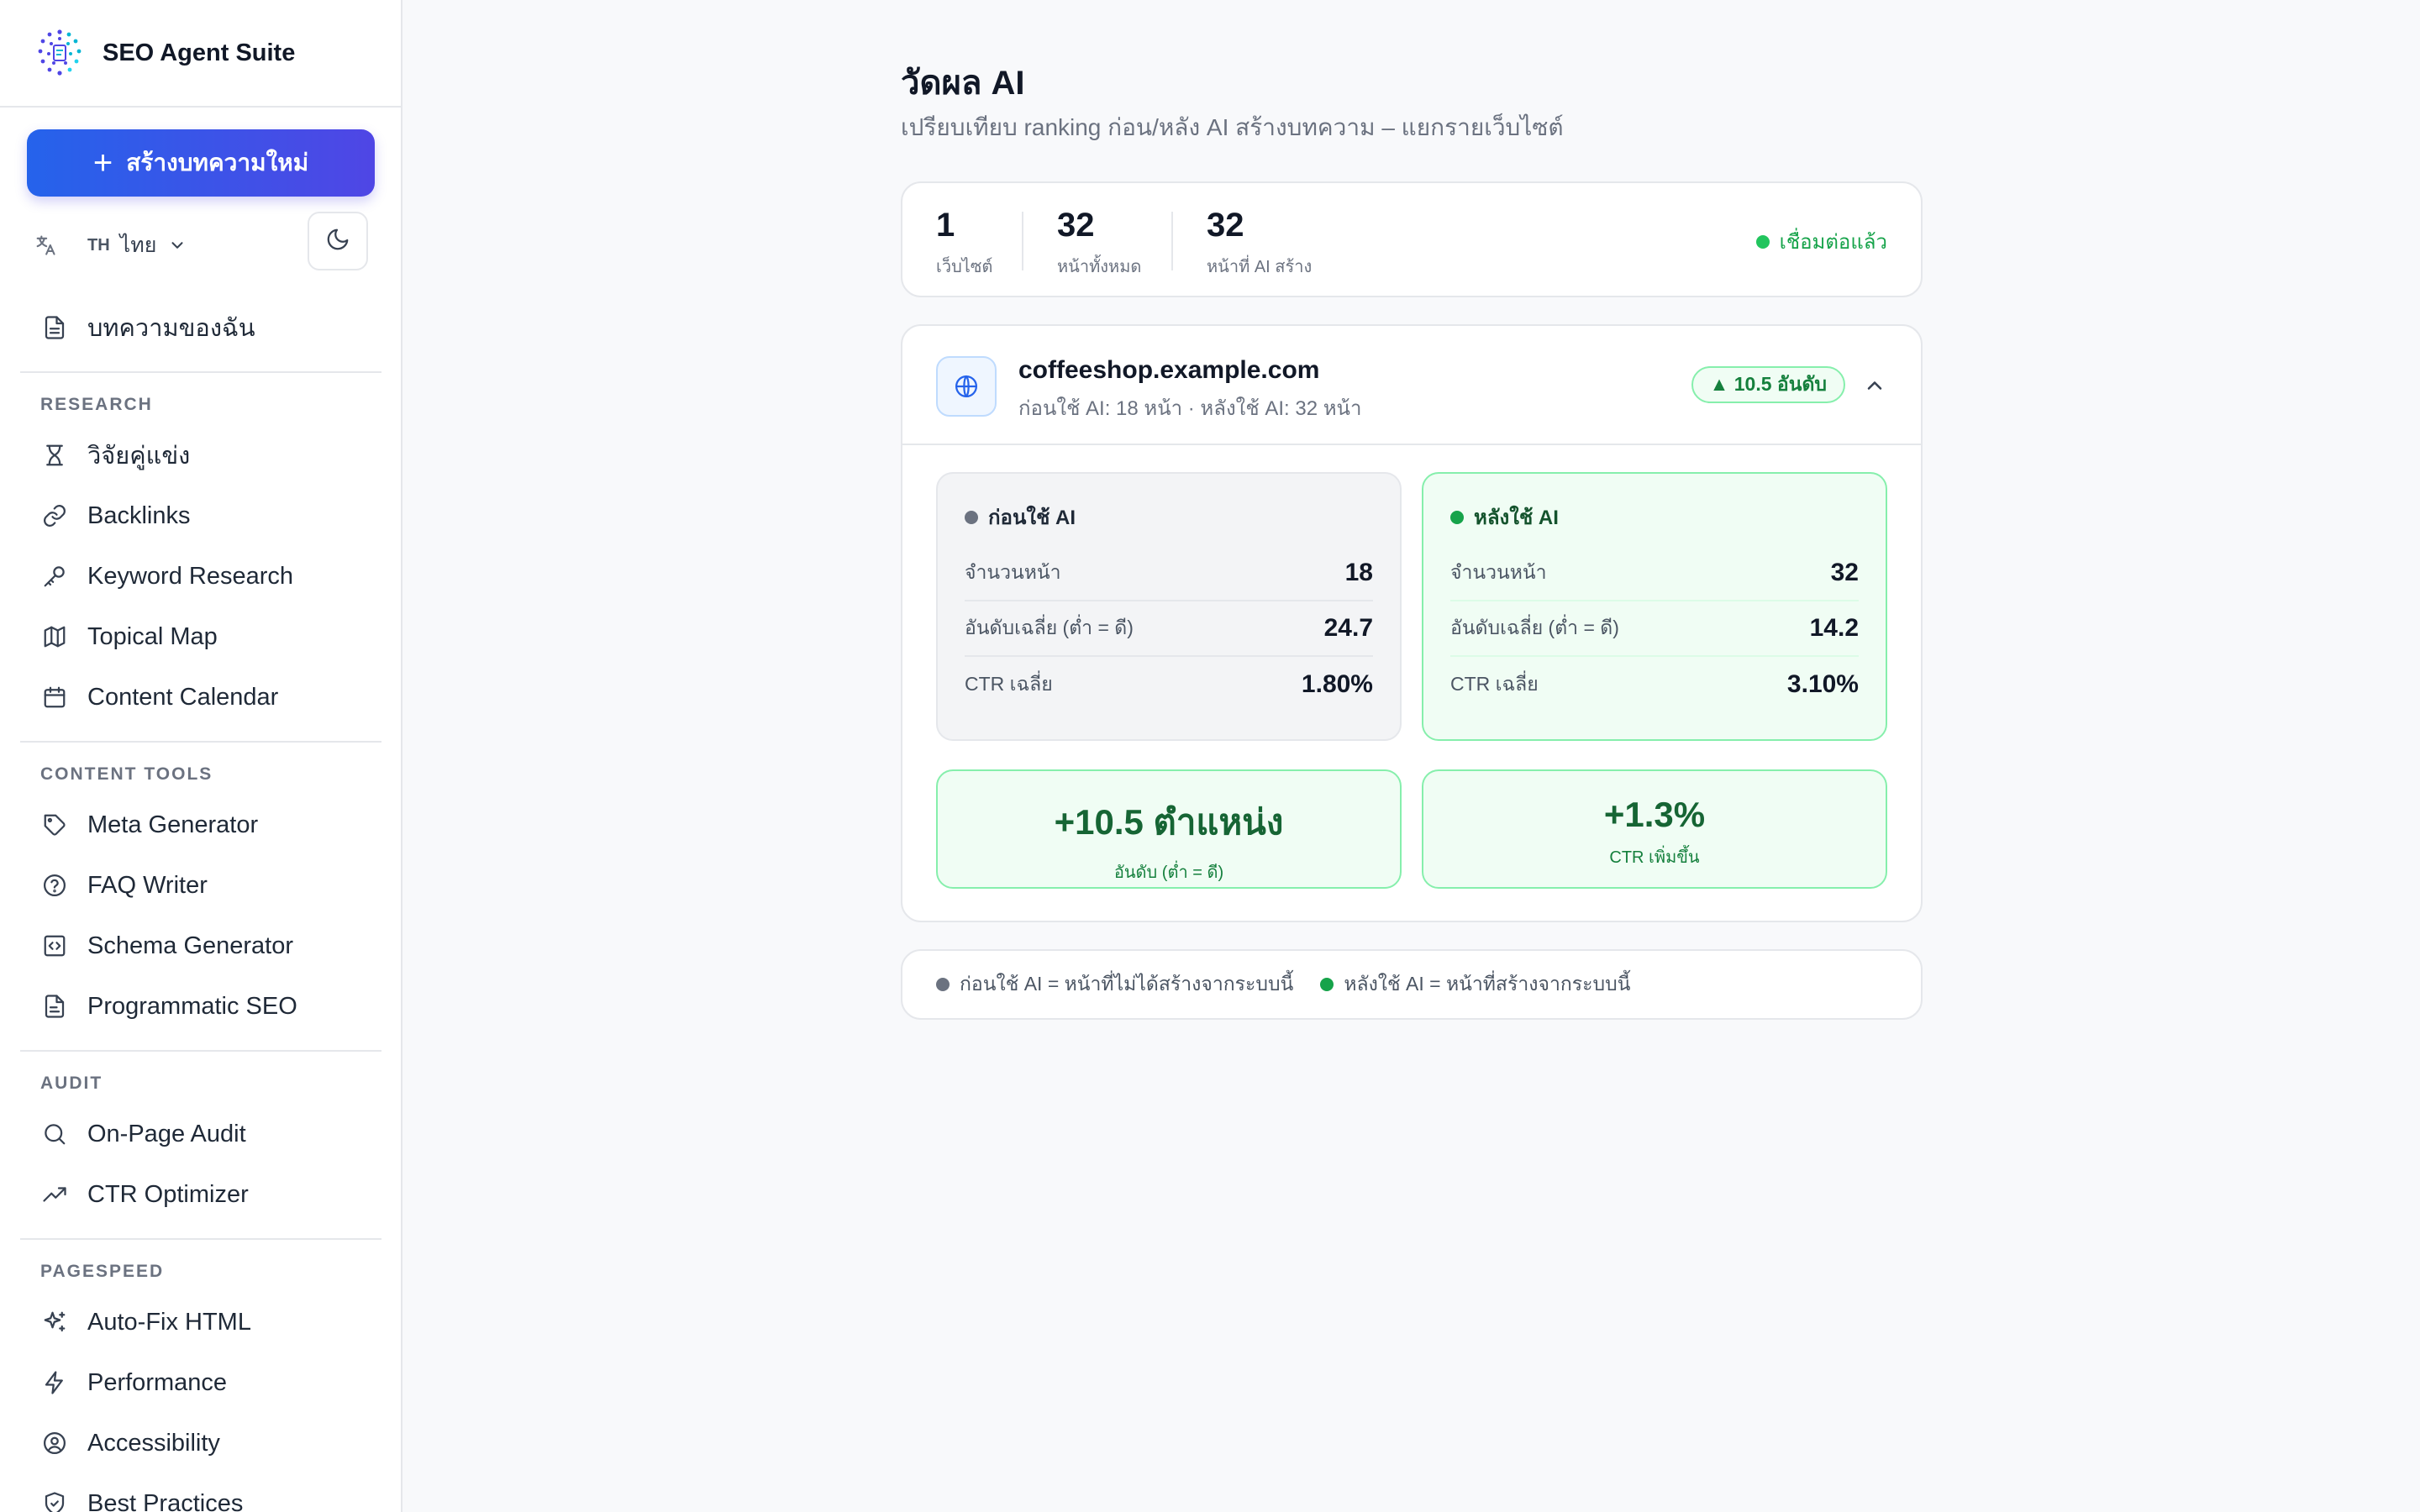 This screenshot has width=2420, height=1512. What do you see at coordinates (964, 267) in the screenshot?
I see `stat-label: เว็บไซต์` at bounding box center [964, 267].